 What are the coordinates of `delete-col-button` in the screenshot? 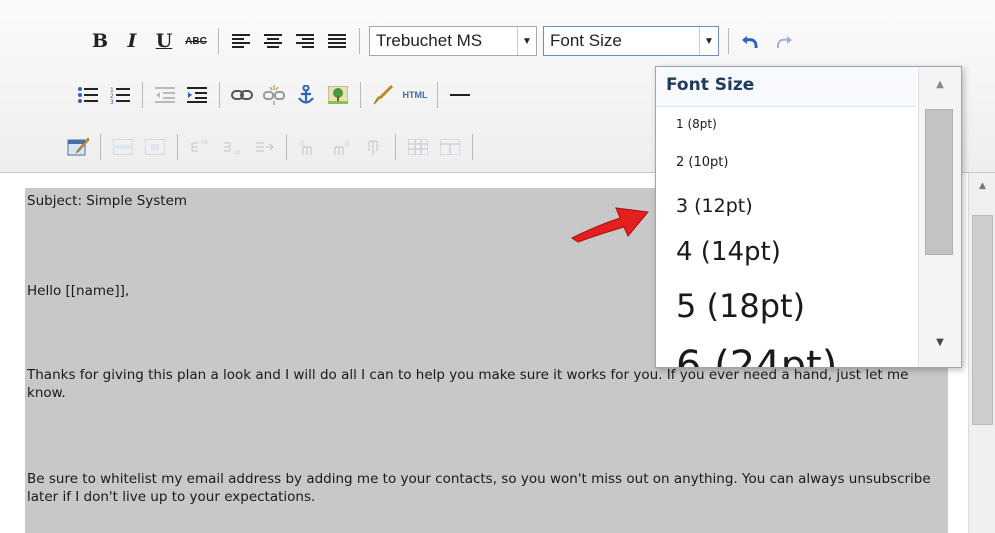 It's located at (373, 147).